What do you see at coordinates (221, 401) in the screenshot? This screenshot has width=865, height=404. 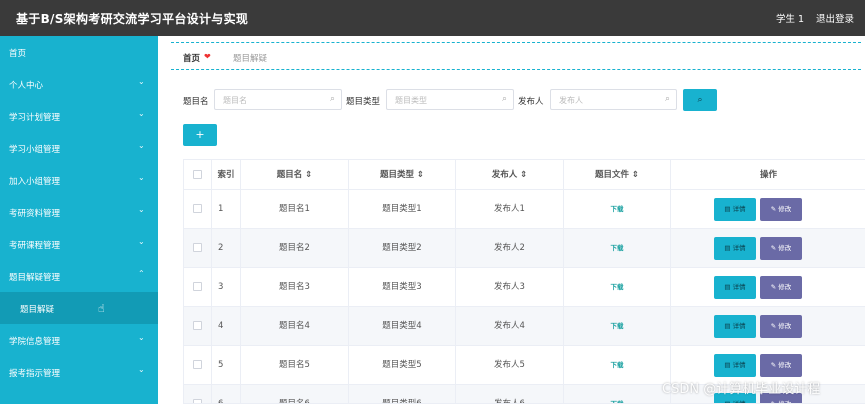 I see `cell-index-text: 6` at bounding box center [221, 401].